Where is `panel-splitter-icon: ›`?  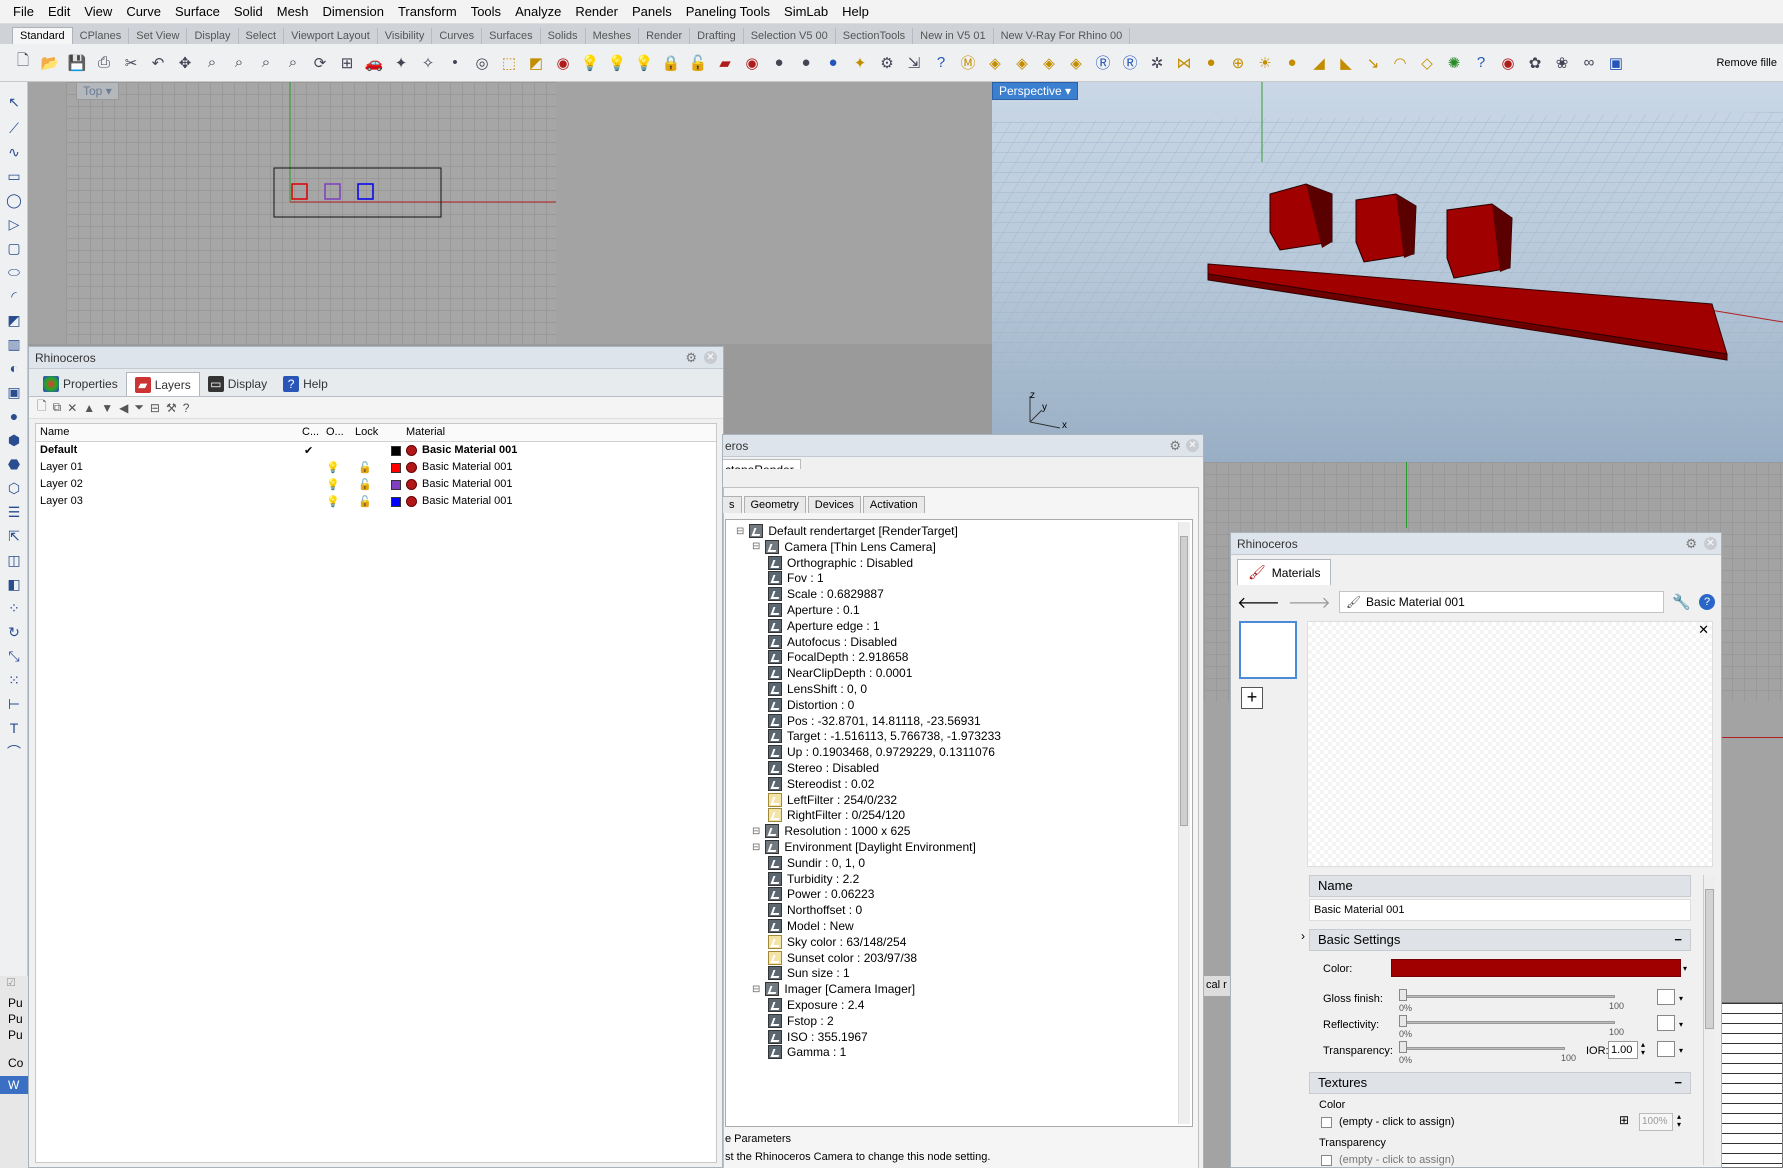 panel-splitter-icon: › is located at coordinates (1303, 936).